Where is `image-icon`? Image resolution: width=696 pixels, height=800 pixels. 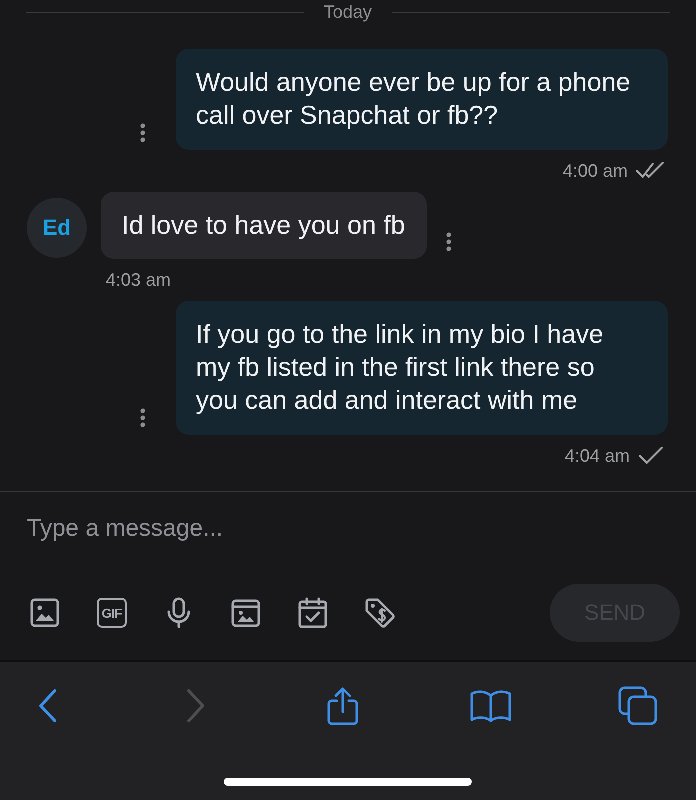 image-icon is located at coordinates (45, 613).